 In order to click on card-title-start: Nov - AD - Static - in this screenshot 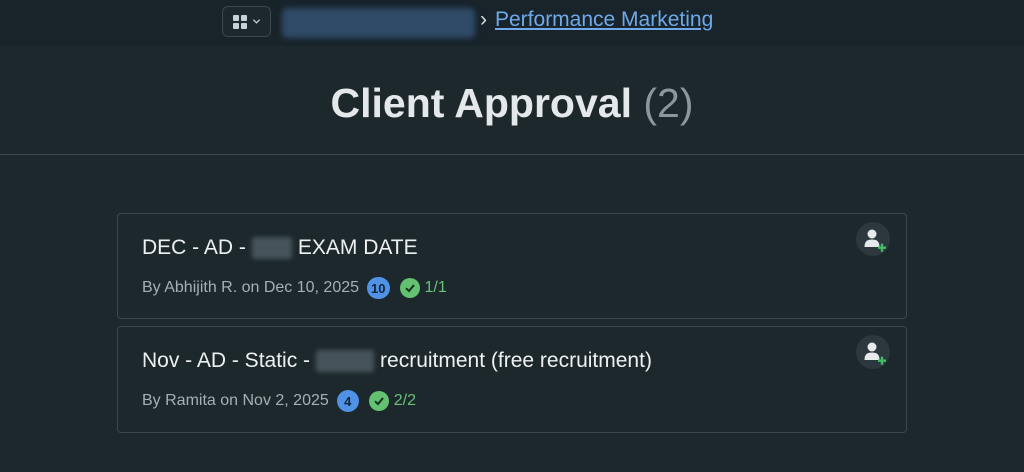, I will do `click(226, 360)`.